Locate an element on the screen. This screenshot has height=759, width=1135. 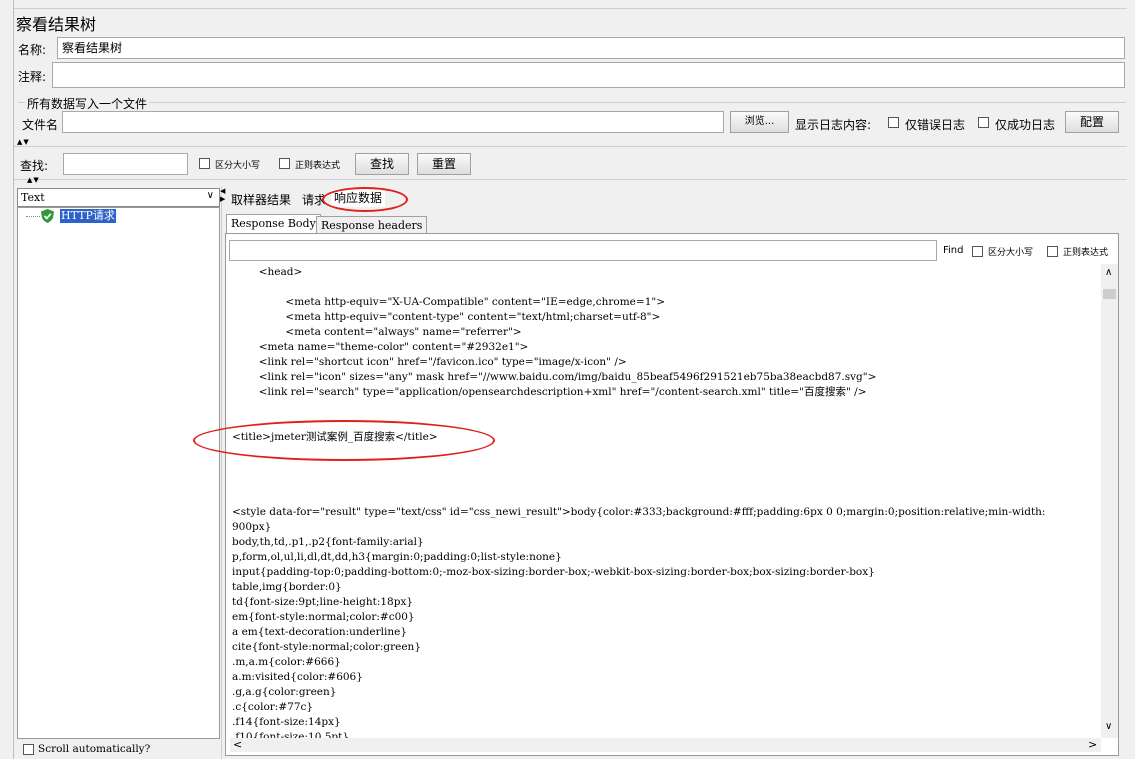
vertical-scrollbar: ∧ ∨ is located at coordinates (1109, 501).